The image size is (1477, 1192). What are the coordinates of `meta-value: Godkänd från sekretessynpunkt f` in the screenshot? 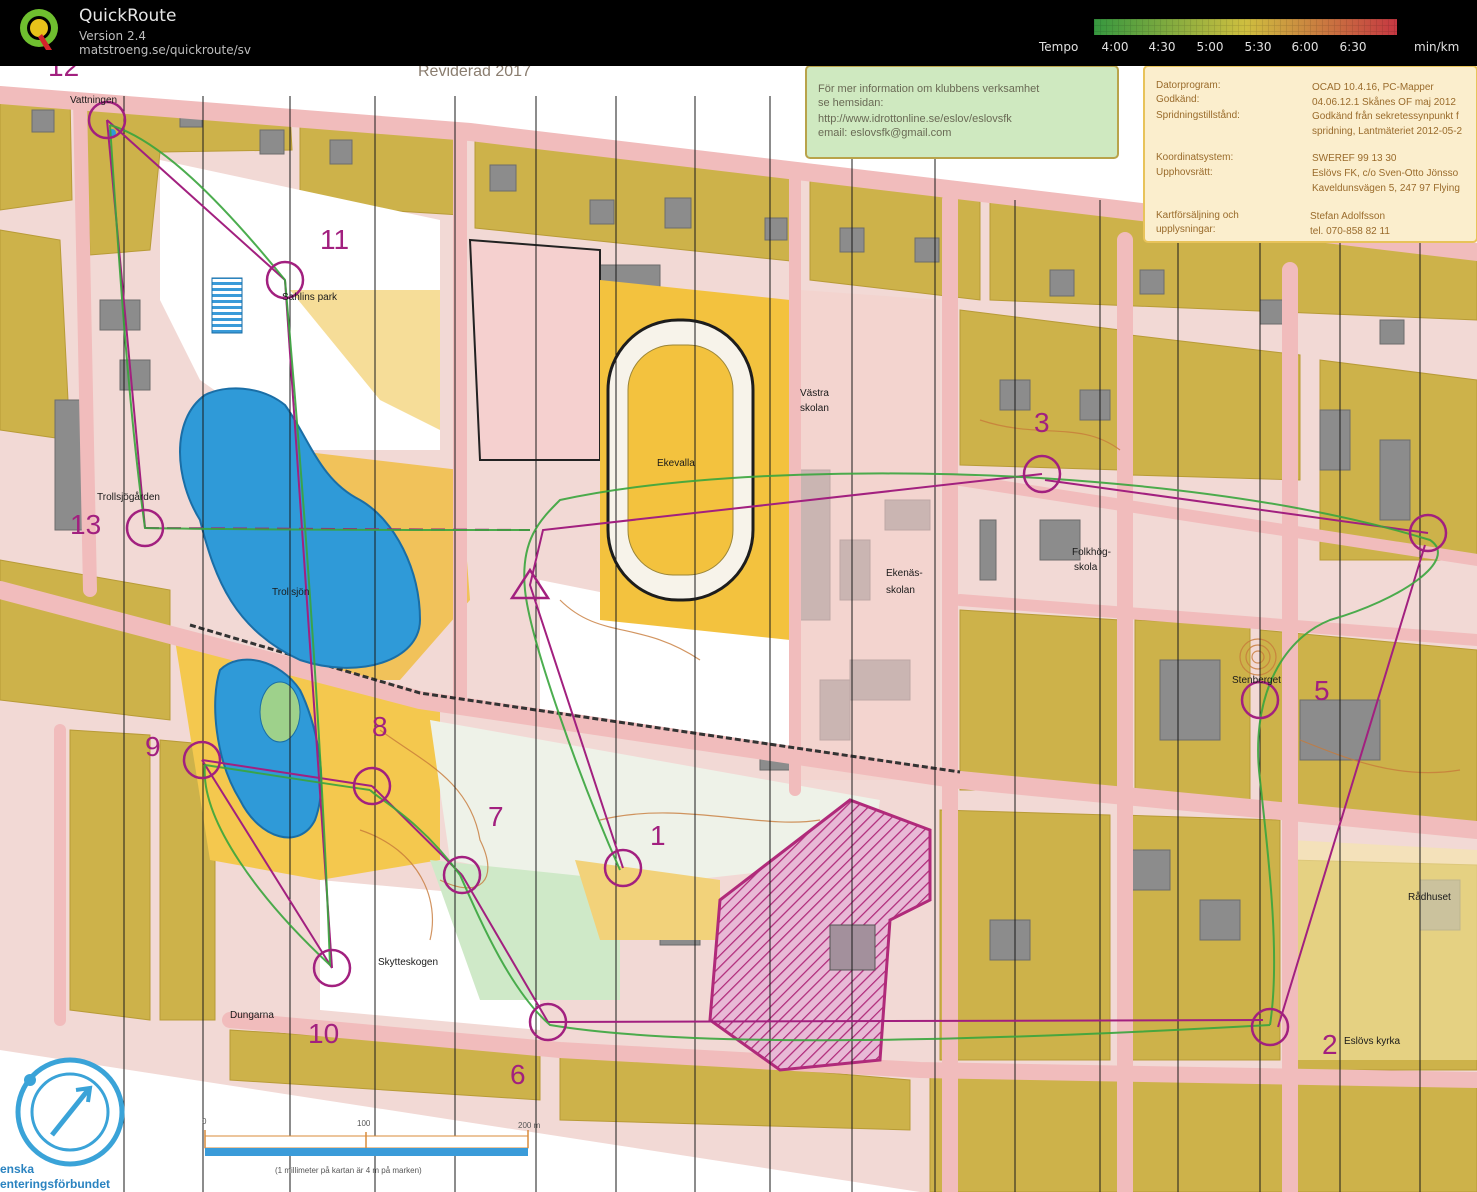 It's located at (1385, 116).